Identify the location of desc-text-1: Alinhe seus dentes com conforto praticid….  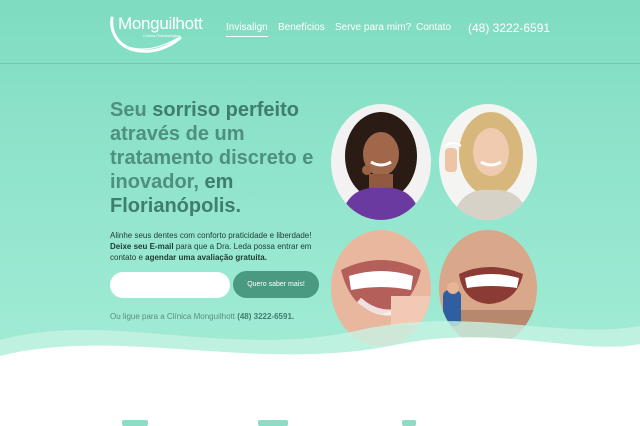
(211, 235).